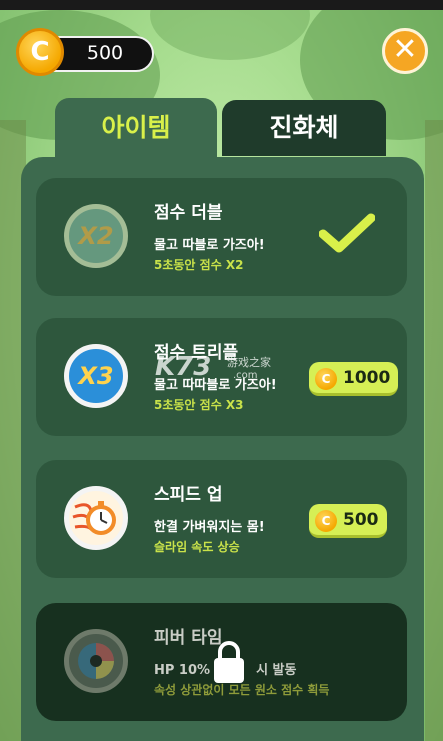  Describe the element at coordinates (221, 5) in the screenshot. I see `status-strip` at that location.